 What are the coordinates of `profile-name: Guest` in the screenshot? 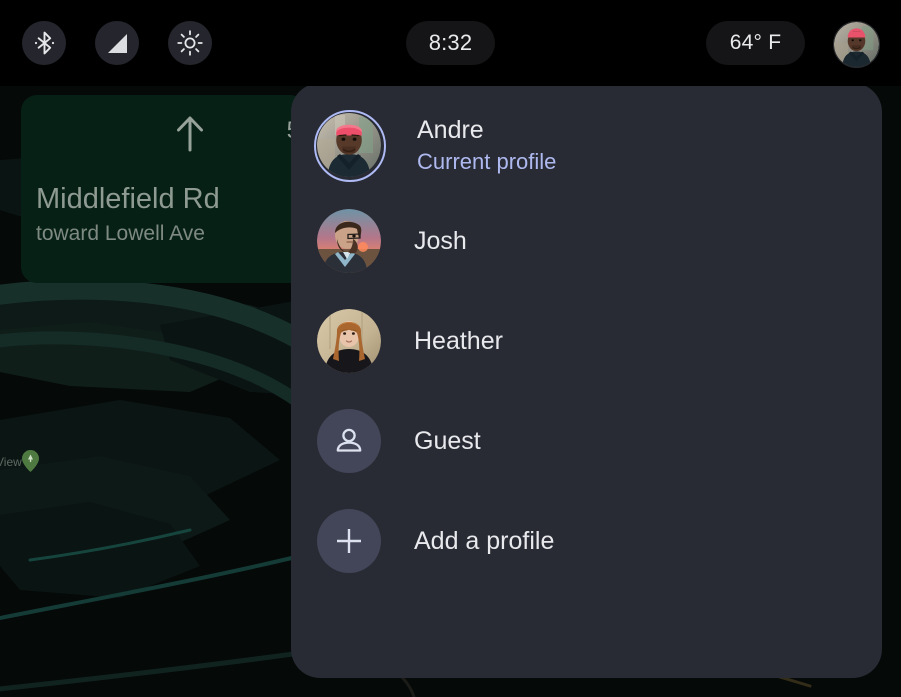 It's located at (447, 441).